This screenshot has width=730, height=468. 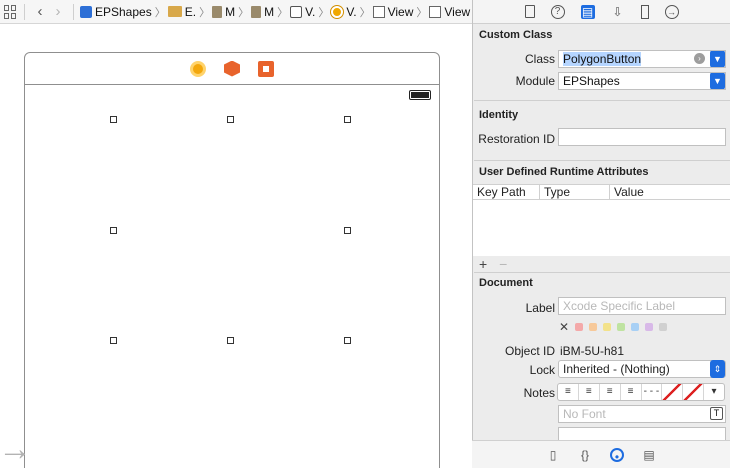 What do you see at coordinates (539, 393) in the screenshot?
I see `notes-label: Notes` at bounding box center [539, 393].